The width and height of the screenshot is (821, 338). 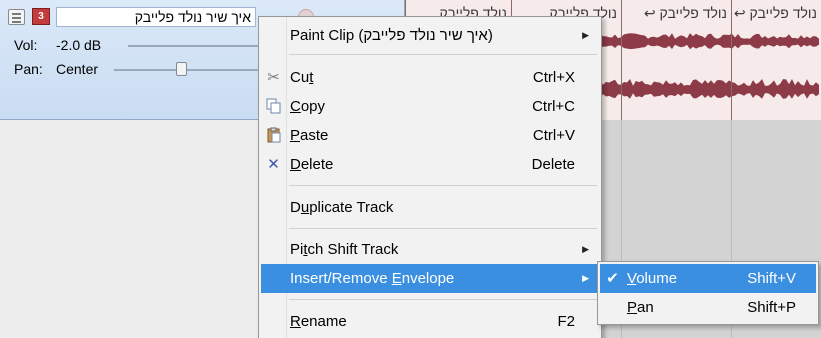 I want to click on menu-item-label: Cut, so click(x=302, y=77).